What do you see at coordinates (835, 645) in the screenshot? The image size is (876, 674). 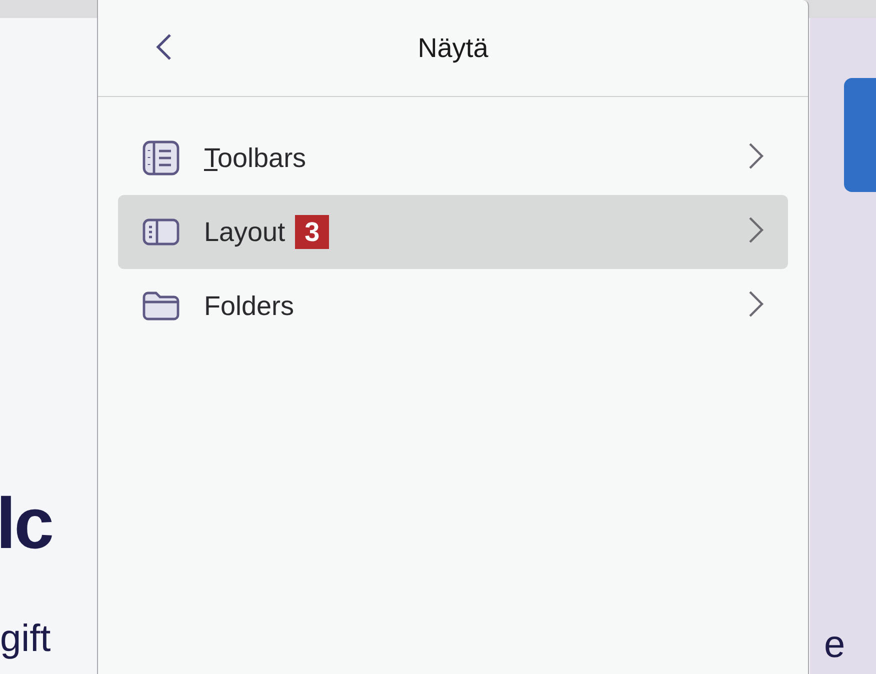 I see `body-text: e` at bounding box center [835, 645].